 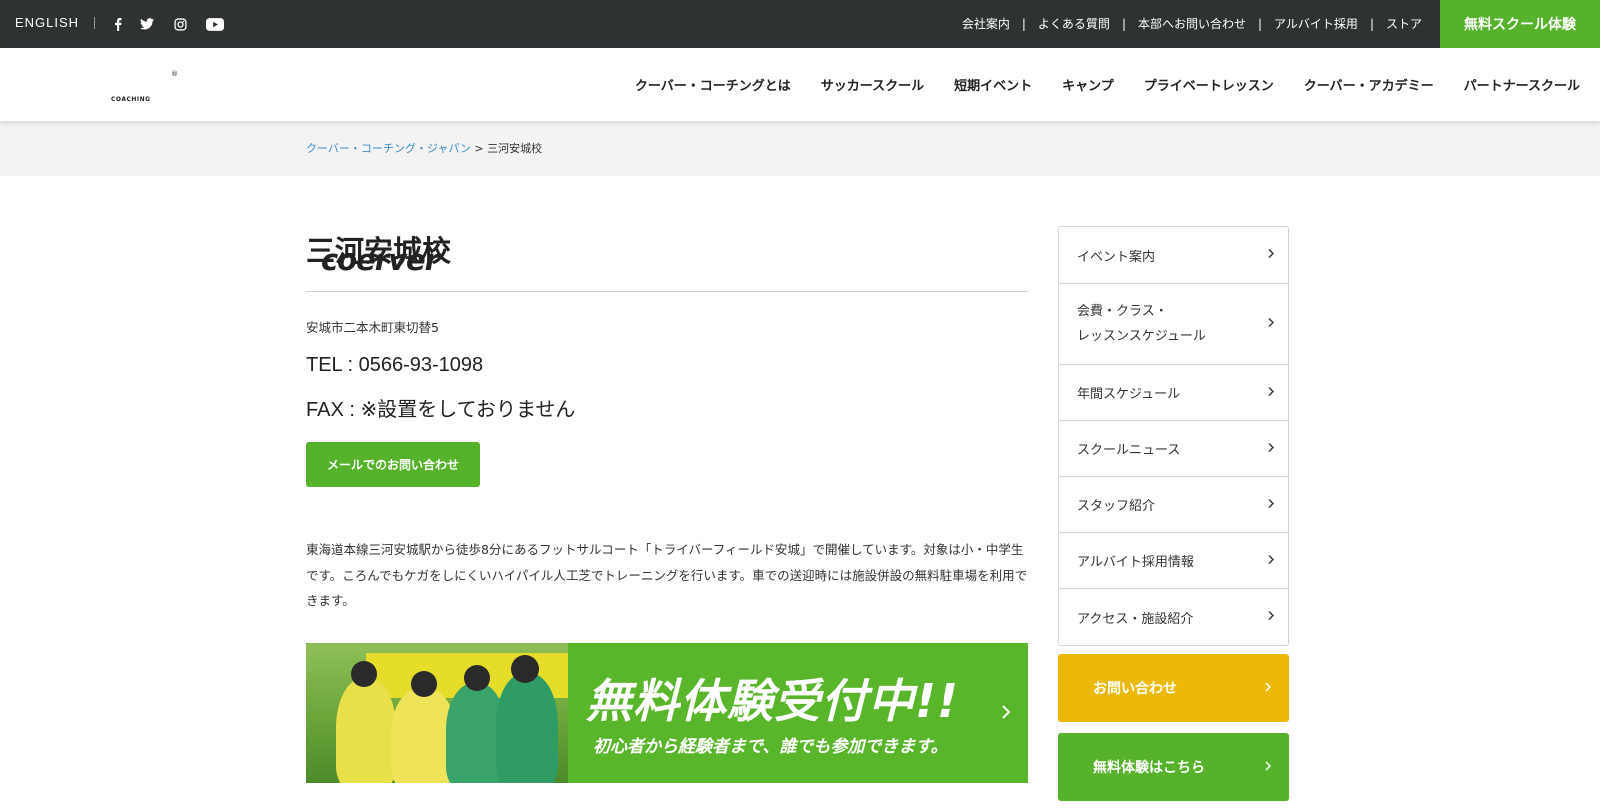 What do you see at coordinates (1135, 562) in the screenshot?
I see `sidebar-item-label: アルバイト採用情報` at bounding box center [1135, 562].